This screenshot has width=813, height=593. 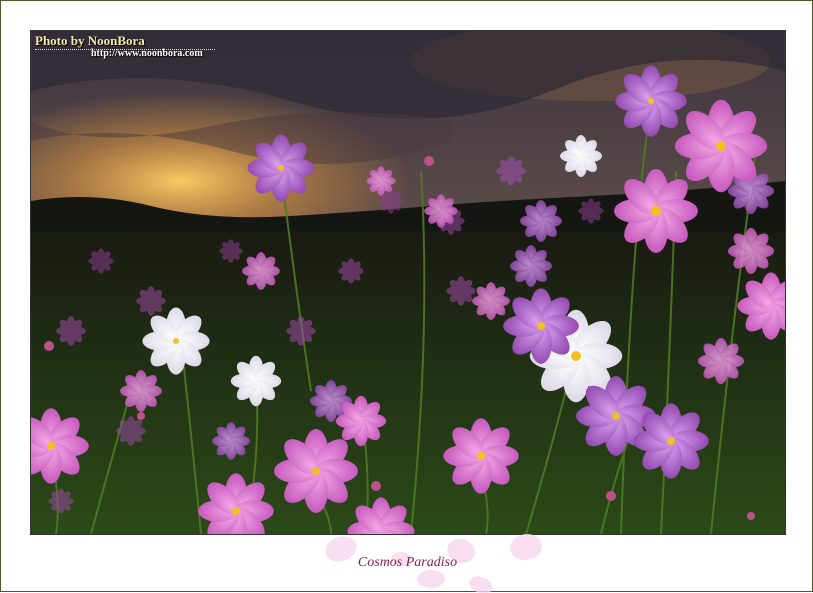 What do you see at coordinates (147, 53) in the screenshot?
I see `watermark-url: http://www.noonbora.com` at bounding box center [147, 53].